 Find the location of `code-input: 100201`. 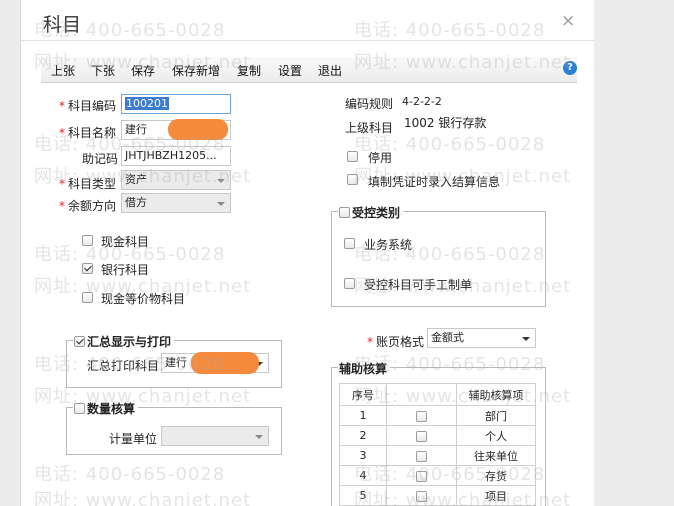

code-input: 100201 is located at coordinates (176, 104).